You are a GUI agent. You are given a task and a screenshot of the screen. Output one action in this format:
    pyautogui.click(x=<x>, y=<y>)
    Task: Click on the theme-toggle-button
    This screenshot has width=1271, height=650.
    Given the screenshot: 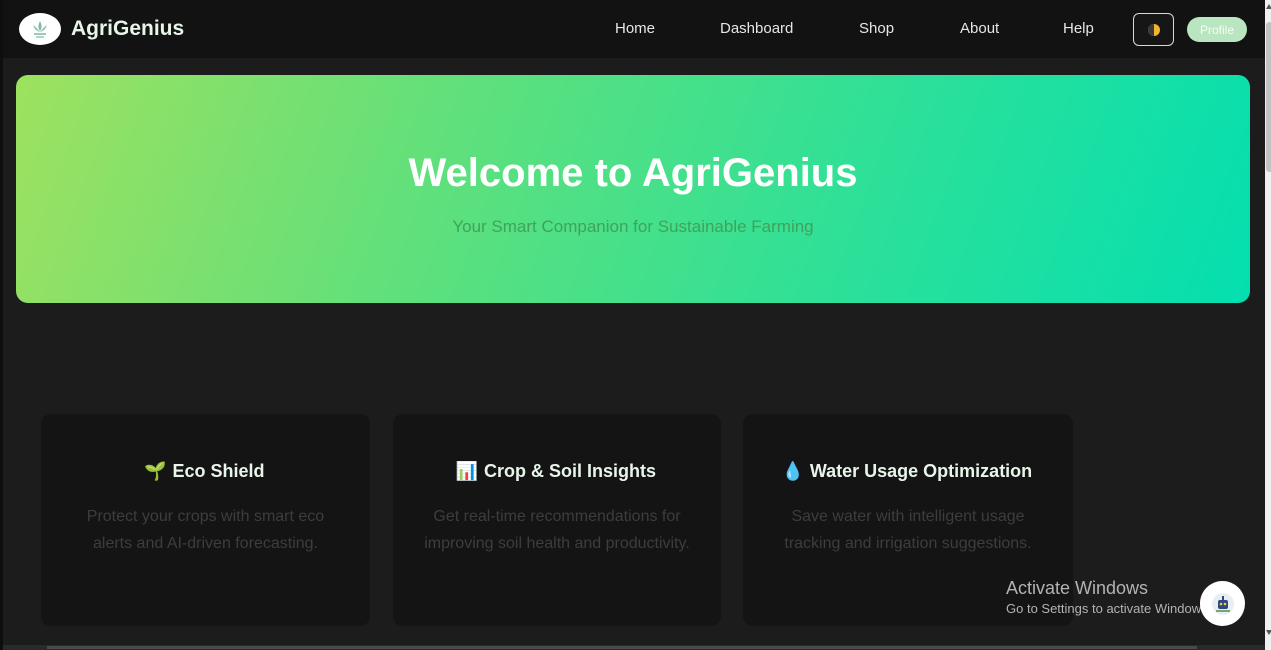 What is the action you would take?
    pyautogui.click(x=1153, y=29)
    